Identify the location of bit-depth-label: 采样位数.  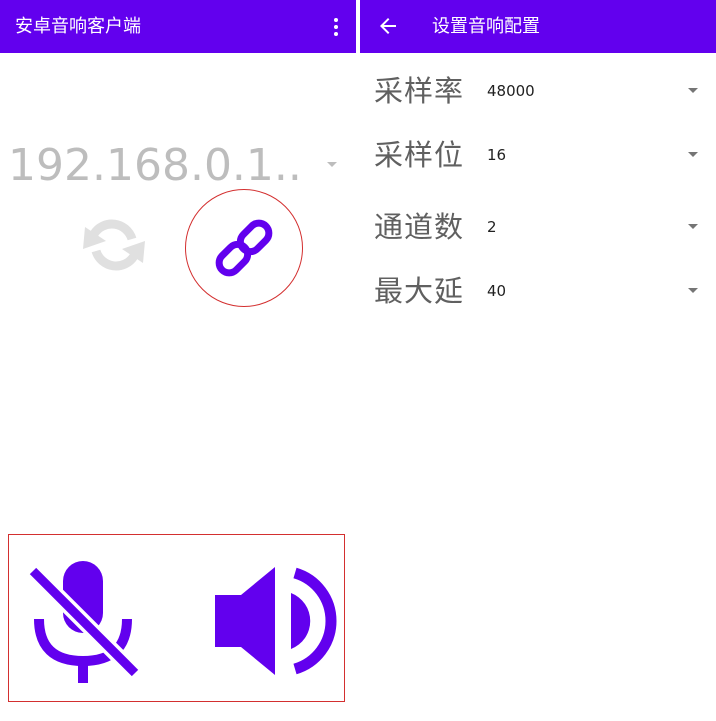
(419, 155).